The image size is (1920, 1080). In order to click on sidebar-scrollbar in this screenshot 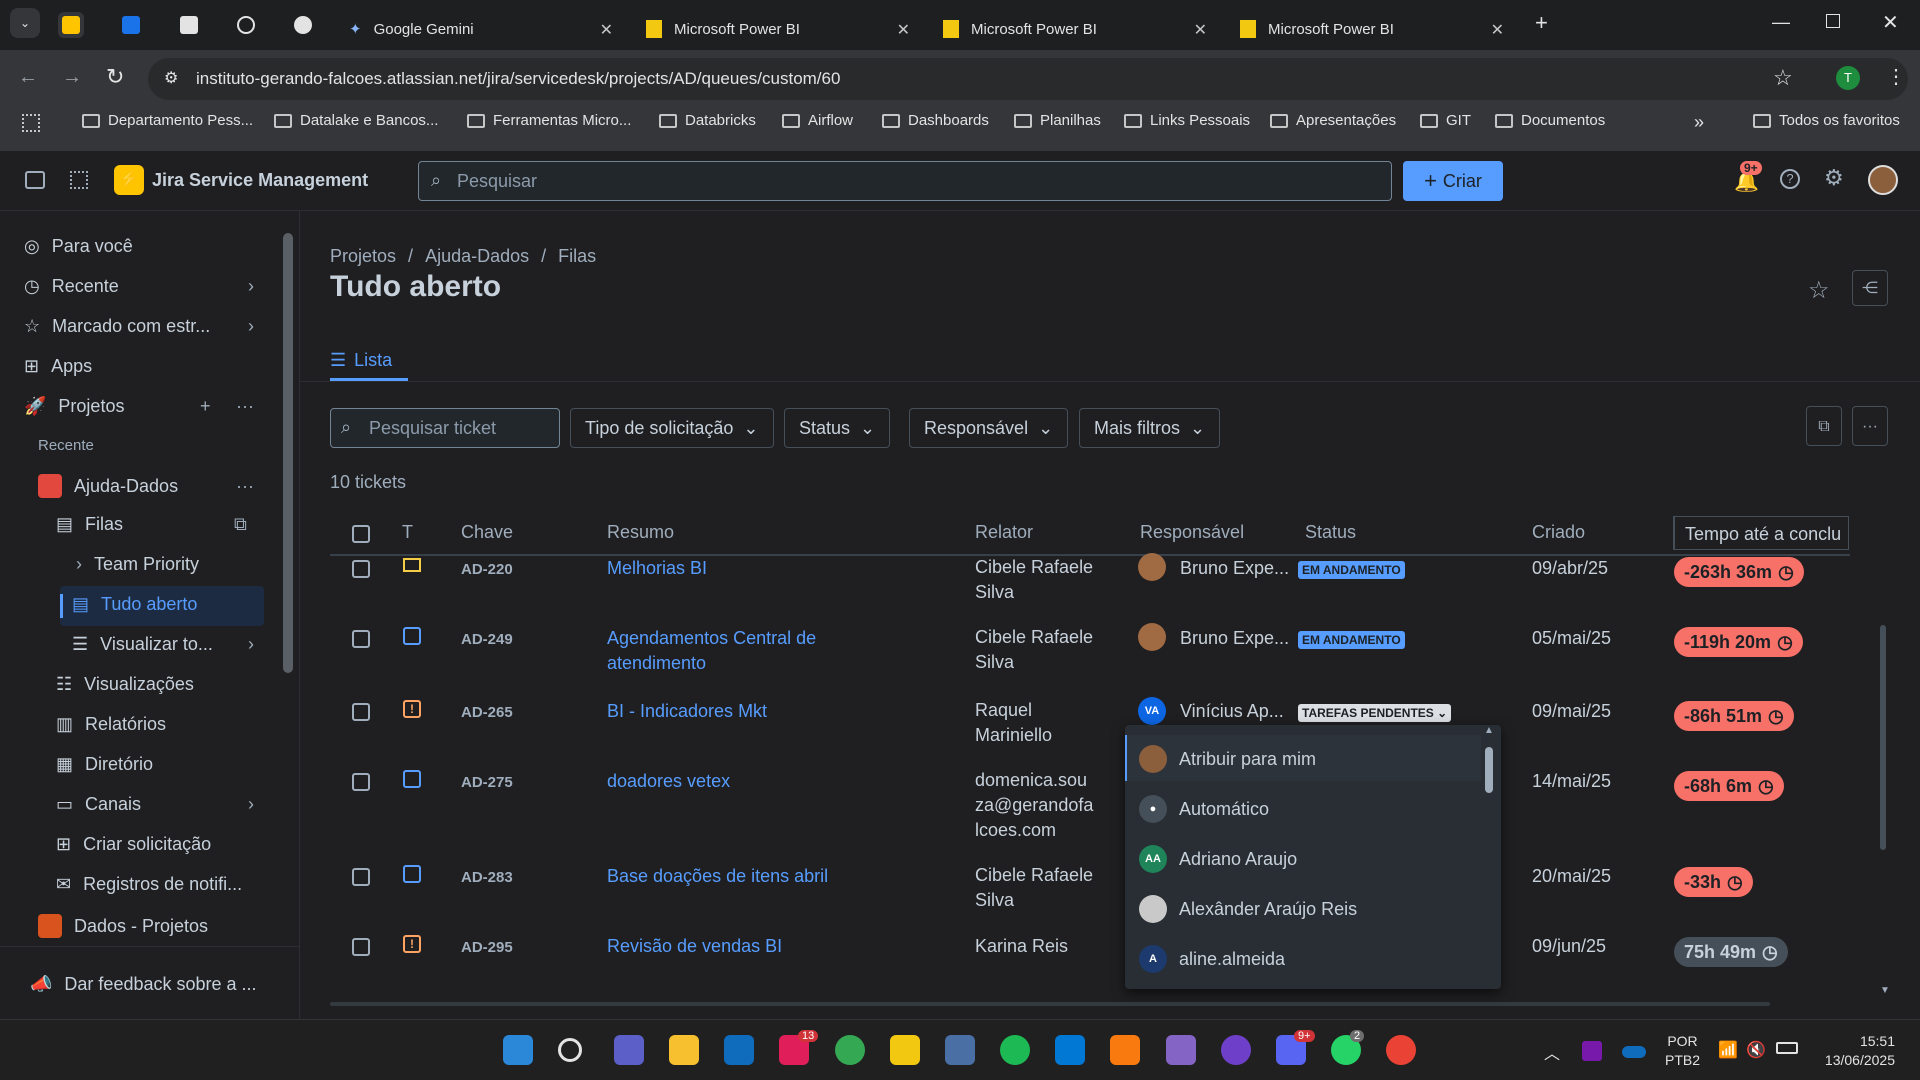, I will do `click(288, 453)`.